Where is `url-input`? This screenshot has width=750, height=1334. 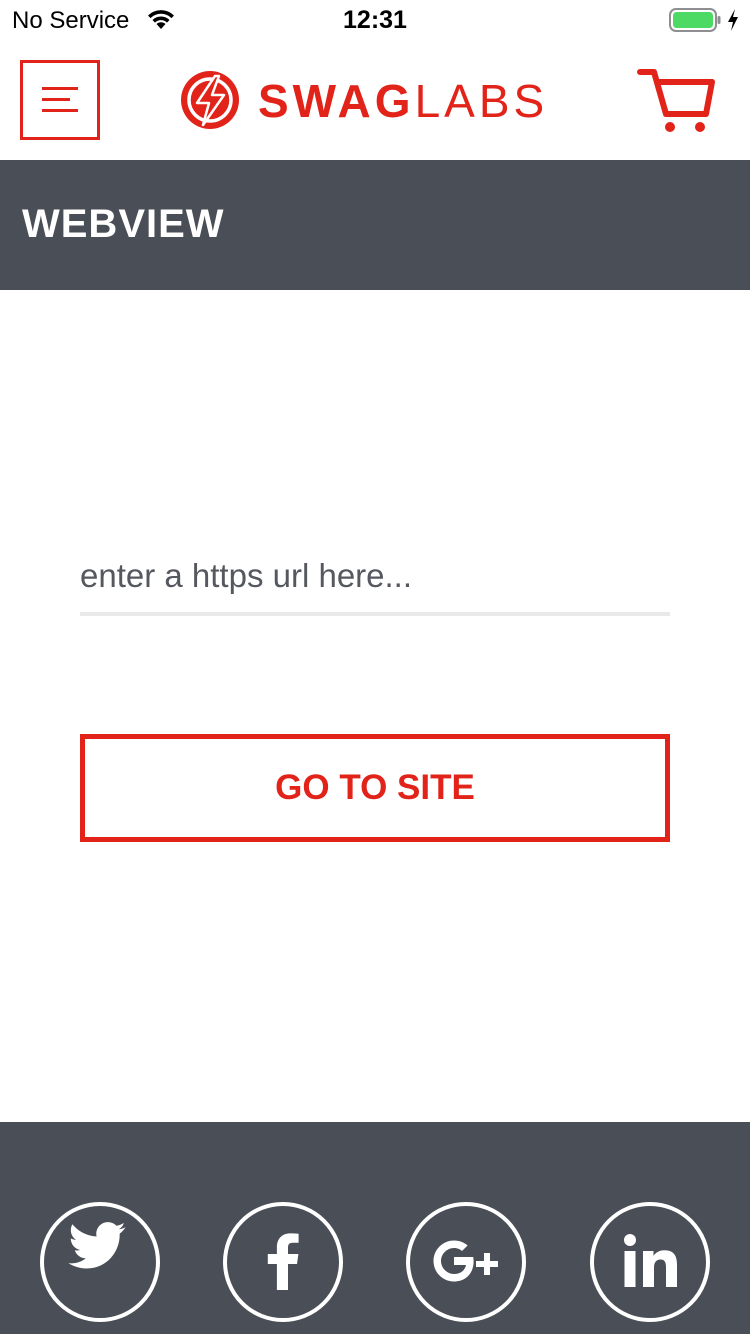
url-input is located at coordinates (375, 578).